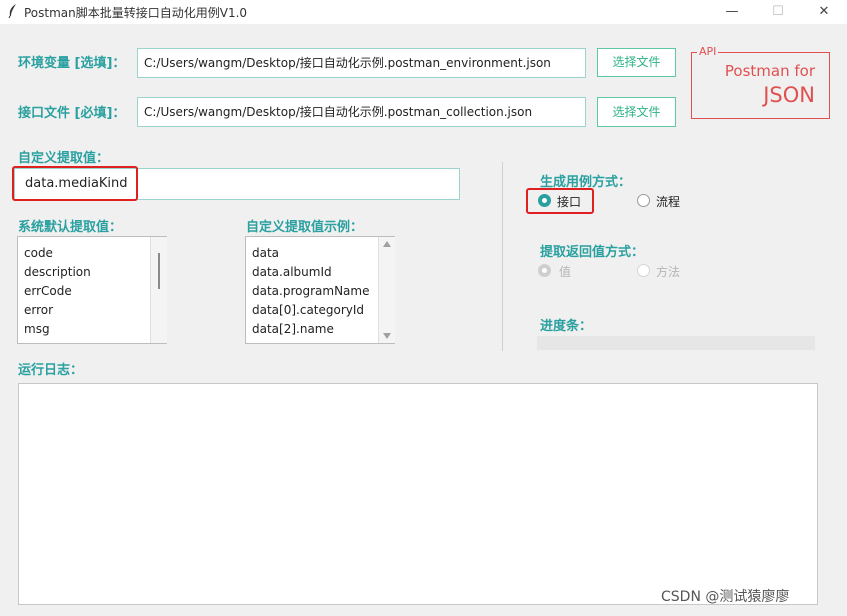 This screenshot has width=847, height=616. Describe the element at coordinates (643, 270) in the screenshot. I see `return-mode-radio-method` at that location.